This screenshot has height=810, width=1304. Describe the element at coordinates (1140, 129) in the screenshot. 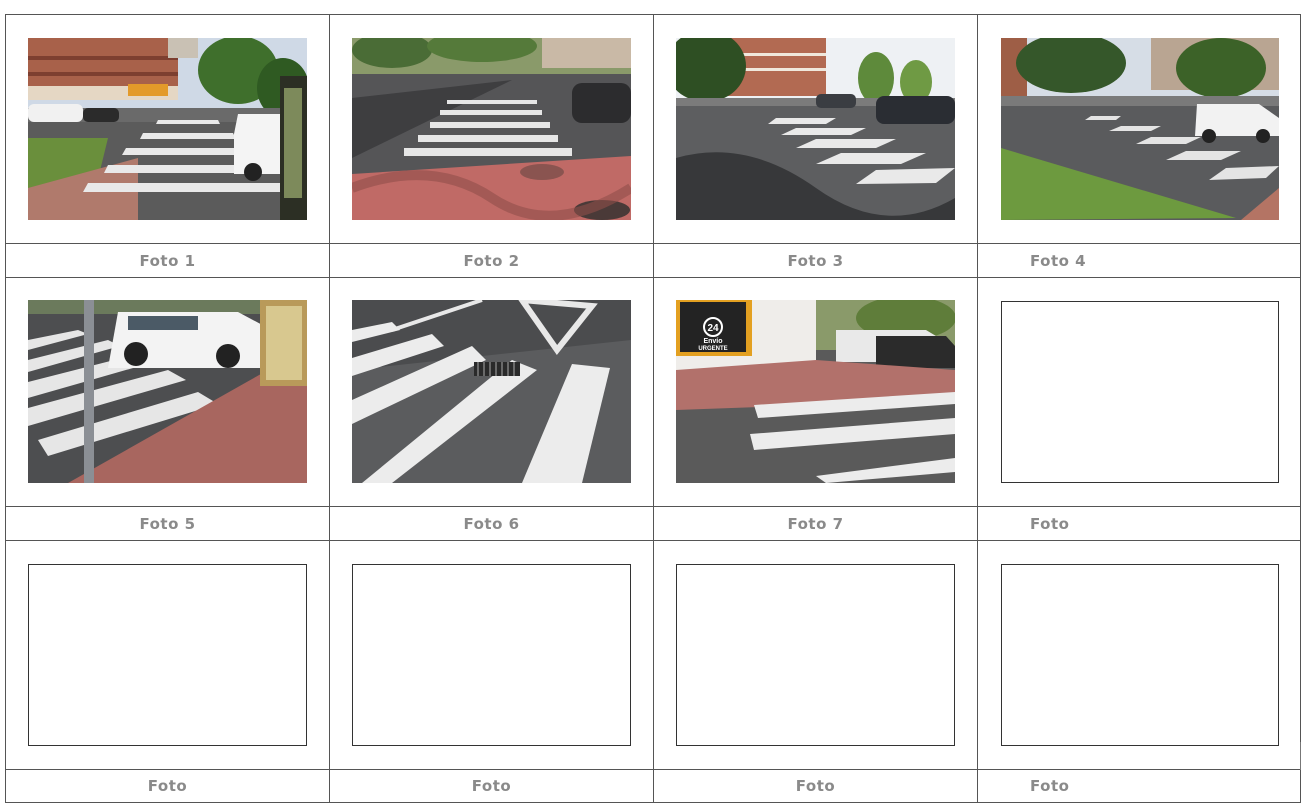

I see `photo-4-crosswalk-image` at that location.